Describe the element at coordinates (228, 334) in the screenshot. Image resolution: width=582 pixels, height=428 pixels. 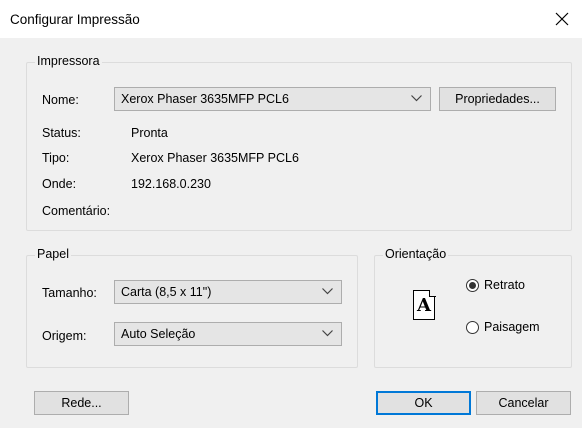
I see `paper-source-dropdown: Auto Seleção` at that location.